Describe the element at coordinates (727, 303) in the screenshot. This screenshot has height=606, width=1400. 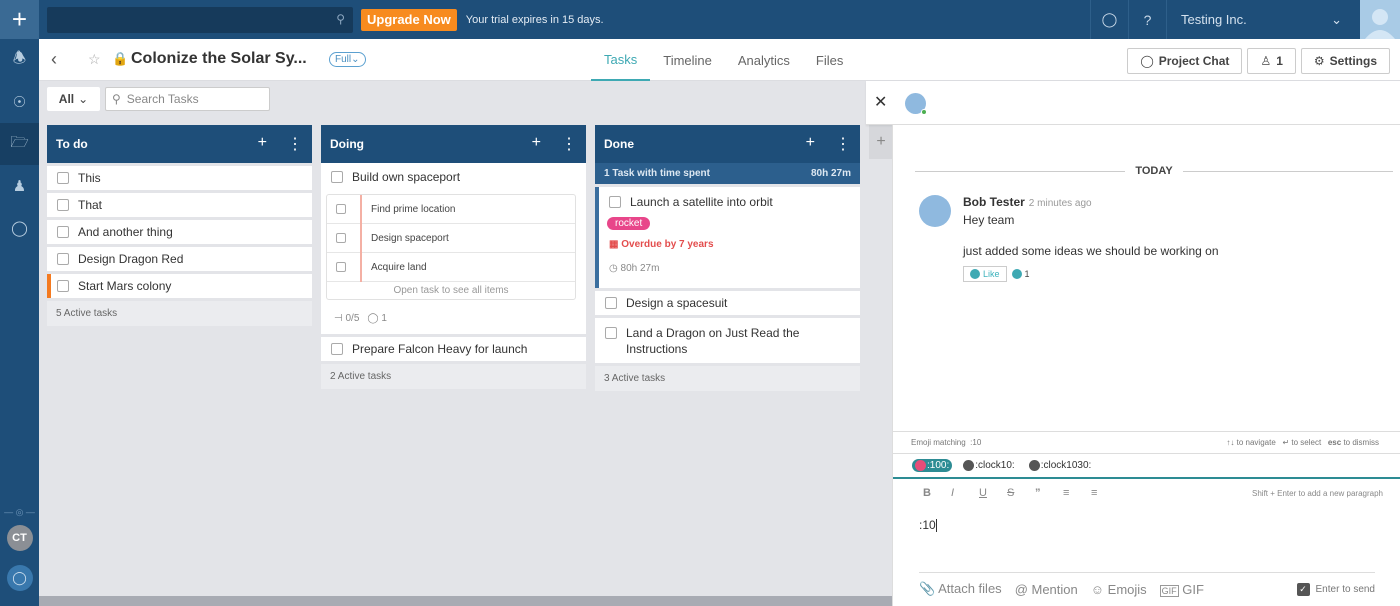
I see `task-card: Design a spacesuit` at that location.